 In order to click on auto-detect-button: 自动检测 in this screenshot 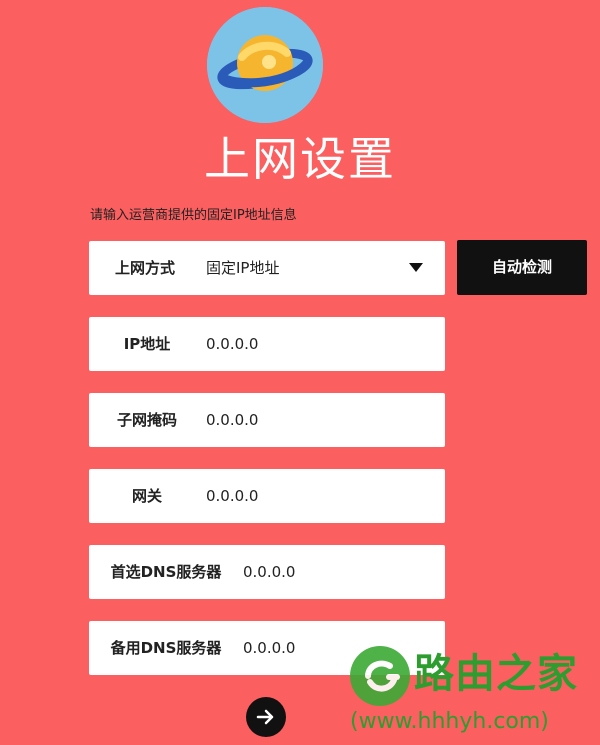, I will do `click(522, 267)`.